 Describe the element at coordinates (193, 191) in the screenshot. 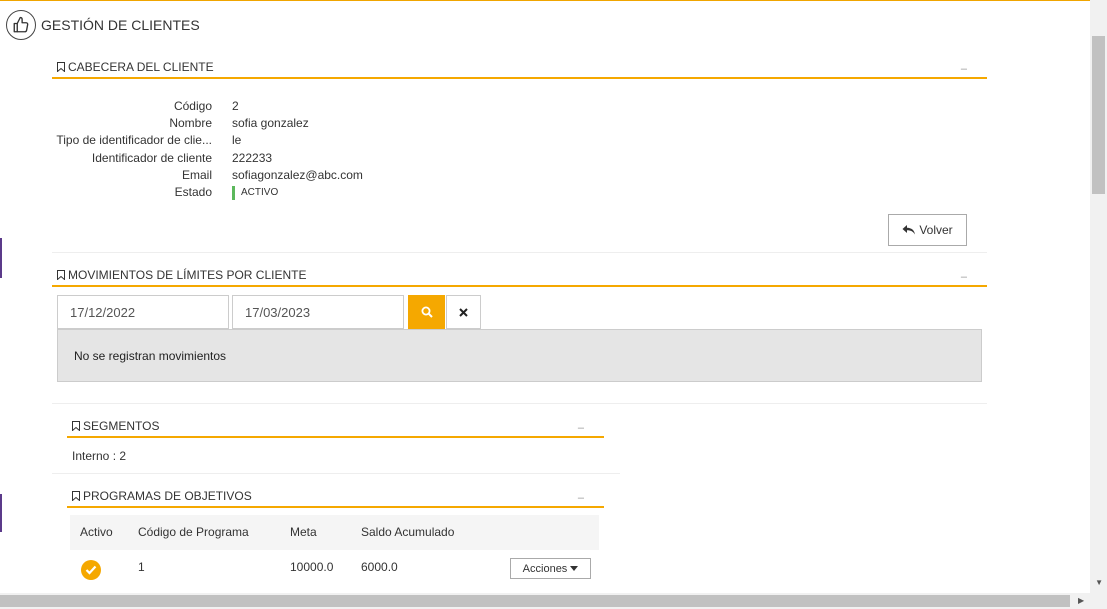

I see `field-label: Estado` at that location.